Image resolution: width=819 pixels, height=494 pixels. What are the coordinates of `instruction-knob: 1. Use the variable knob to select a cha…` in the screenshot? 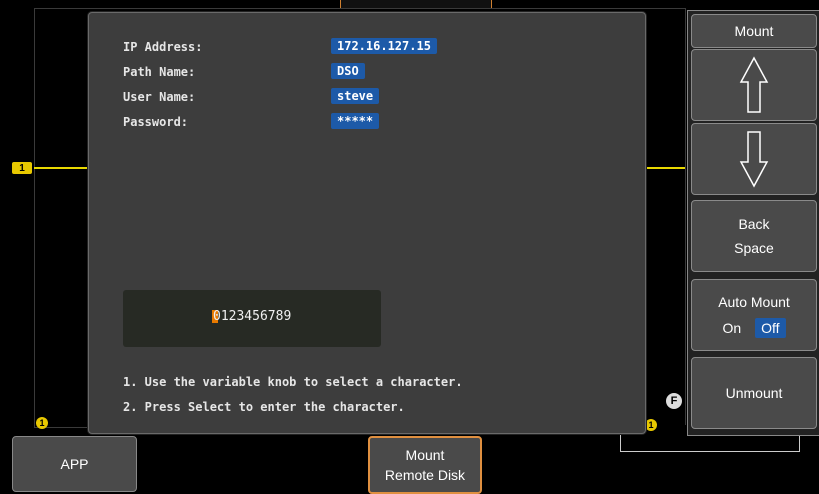 It's located at (293, 382).